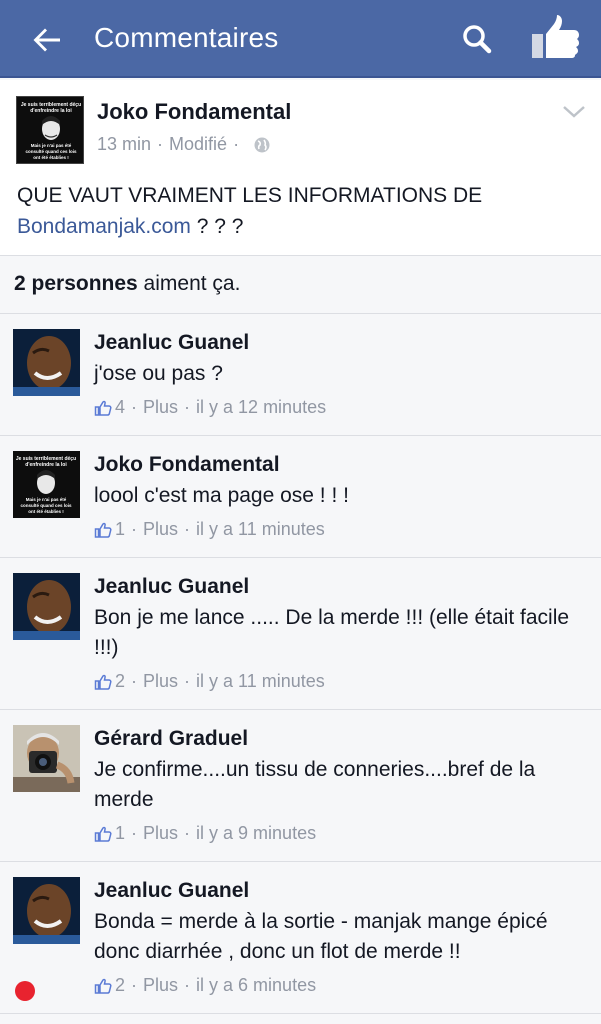 The width and height of the screenshot is (601, 1024). I want to click on post-text-suffix: ? ? ?, so click(217, 226).